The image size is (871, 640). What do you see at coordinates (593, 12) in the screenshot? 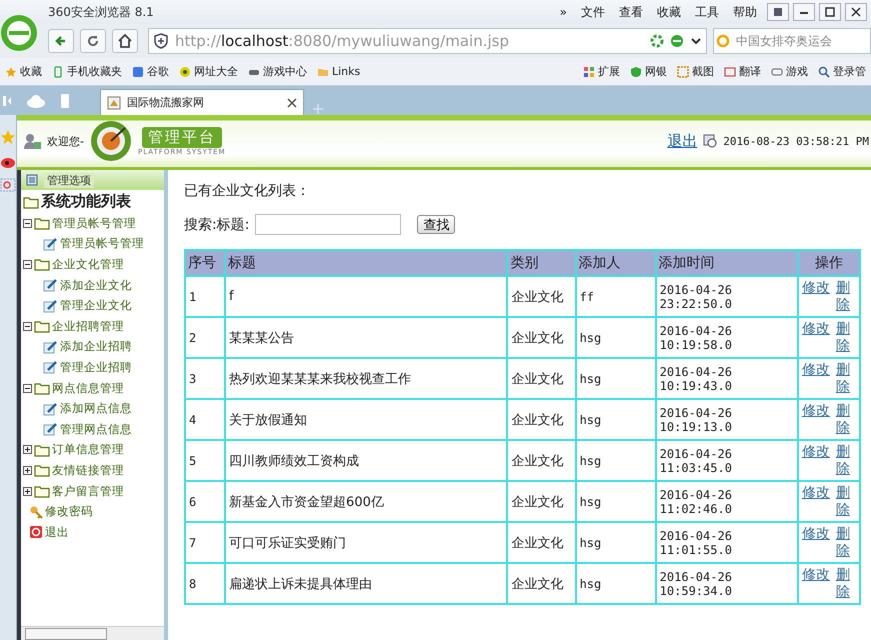
I see `menu-item: 文件` at bounding box center [593, 12].